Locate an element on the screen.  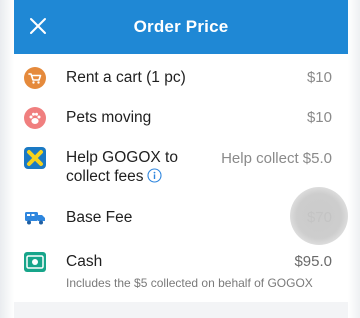
page-title: Order Price is located at coordinates (181, 26).